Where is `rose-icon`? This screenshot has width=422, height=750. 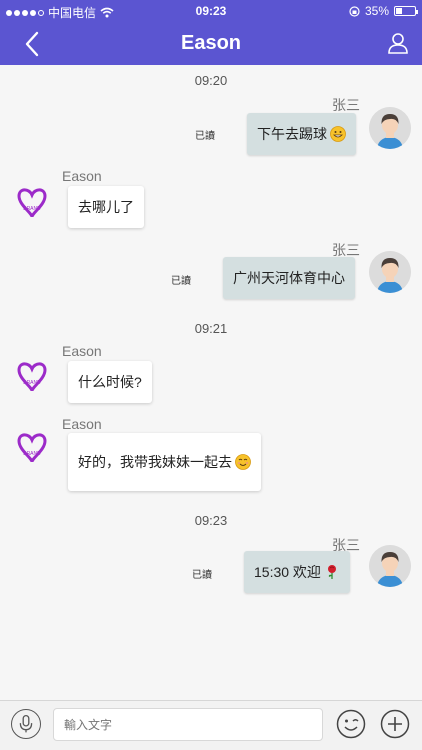 rose-icon is located at coordinates (331, 572).